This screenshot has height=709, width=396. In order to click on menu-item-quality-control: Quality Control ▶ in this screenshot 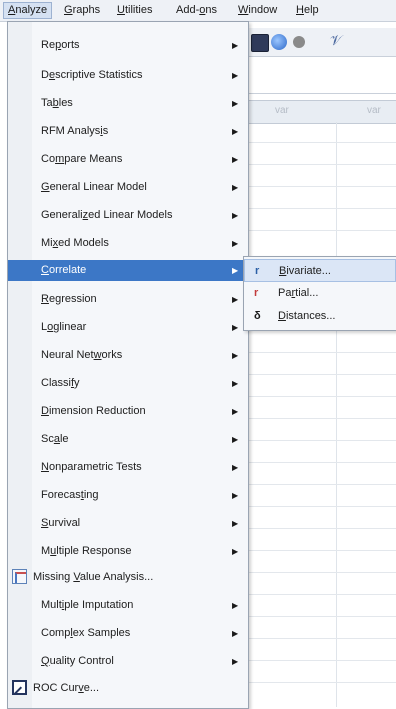, I will do `click(128, 661)`.